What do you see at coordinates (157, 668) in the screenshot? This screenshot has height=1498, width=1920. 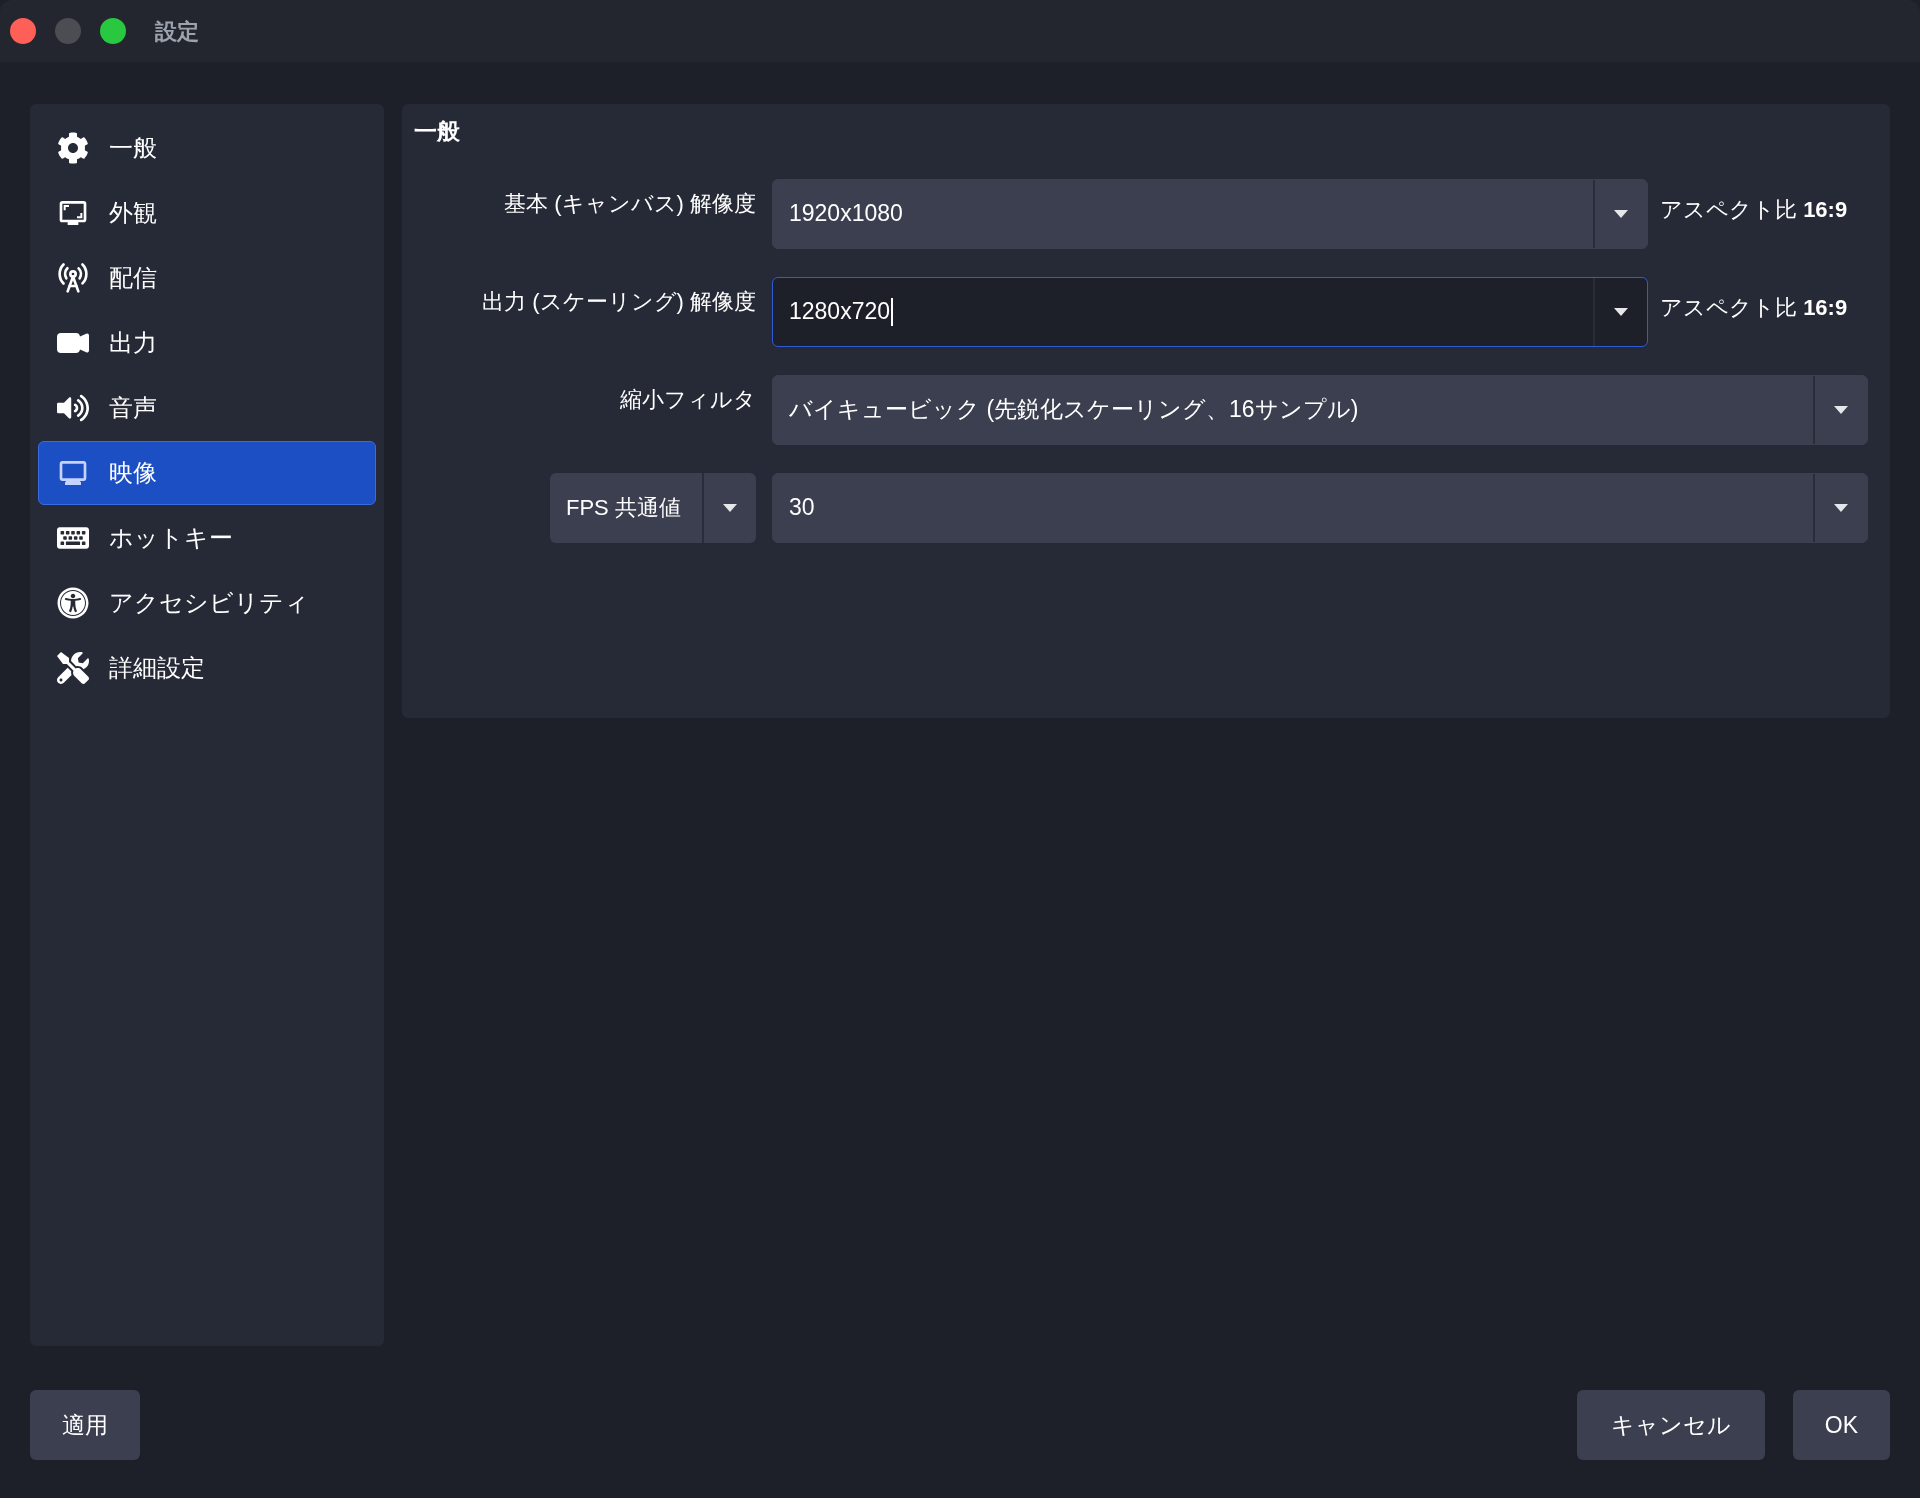 I see `sidebar-label: 詳細設定` at bounding box center [157, 668].